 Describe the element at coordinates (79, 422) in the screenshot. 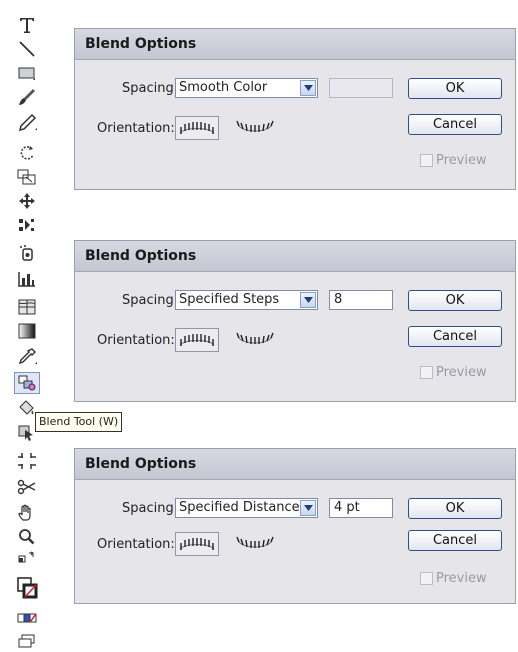

I see `blend-tool-tooltip: Blend Tool (W)` at that location.